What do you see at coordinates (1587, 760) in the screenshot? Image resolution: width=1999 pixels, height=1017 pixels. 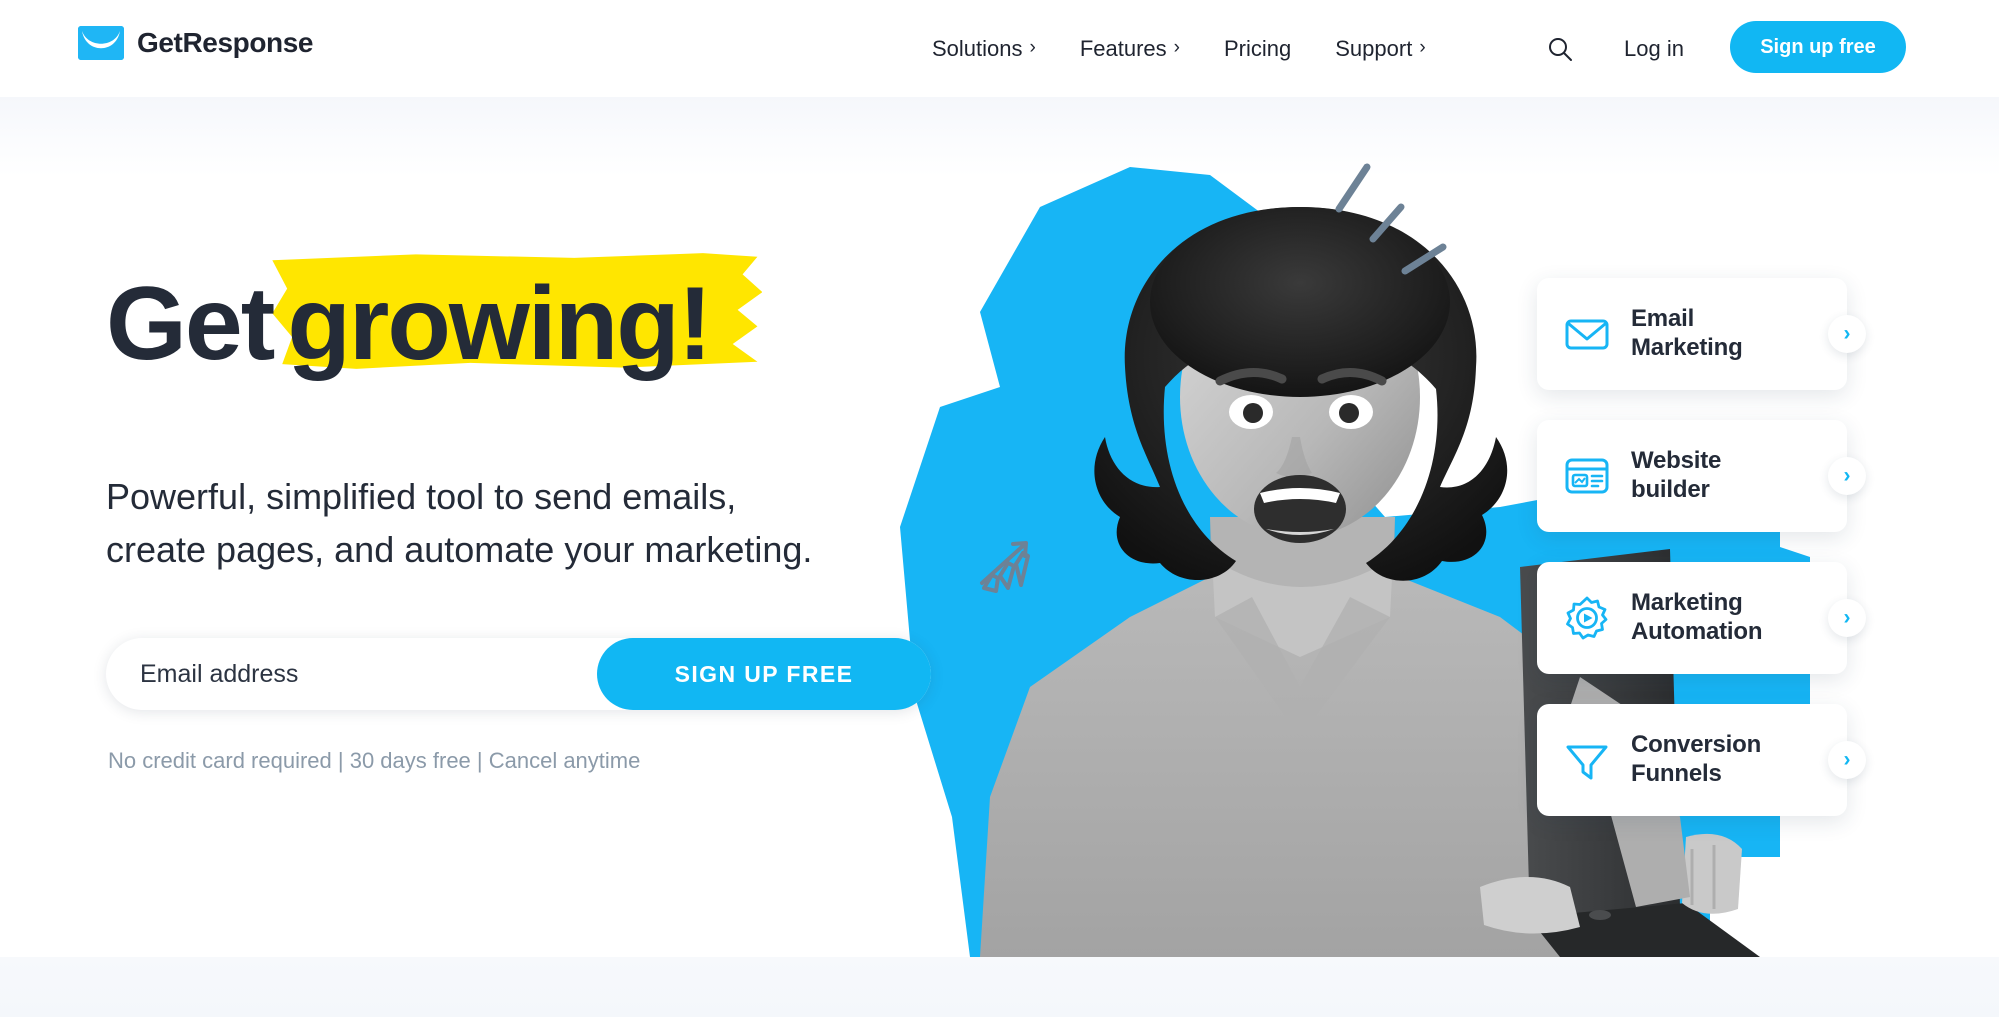 I see `funnel-icon` at bounding box center [1587, 760].